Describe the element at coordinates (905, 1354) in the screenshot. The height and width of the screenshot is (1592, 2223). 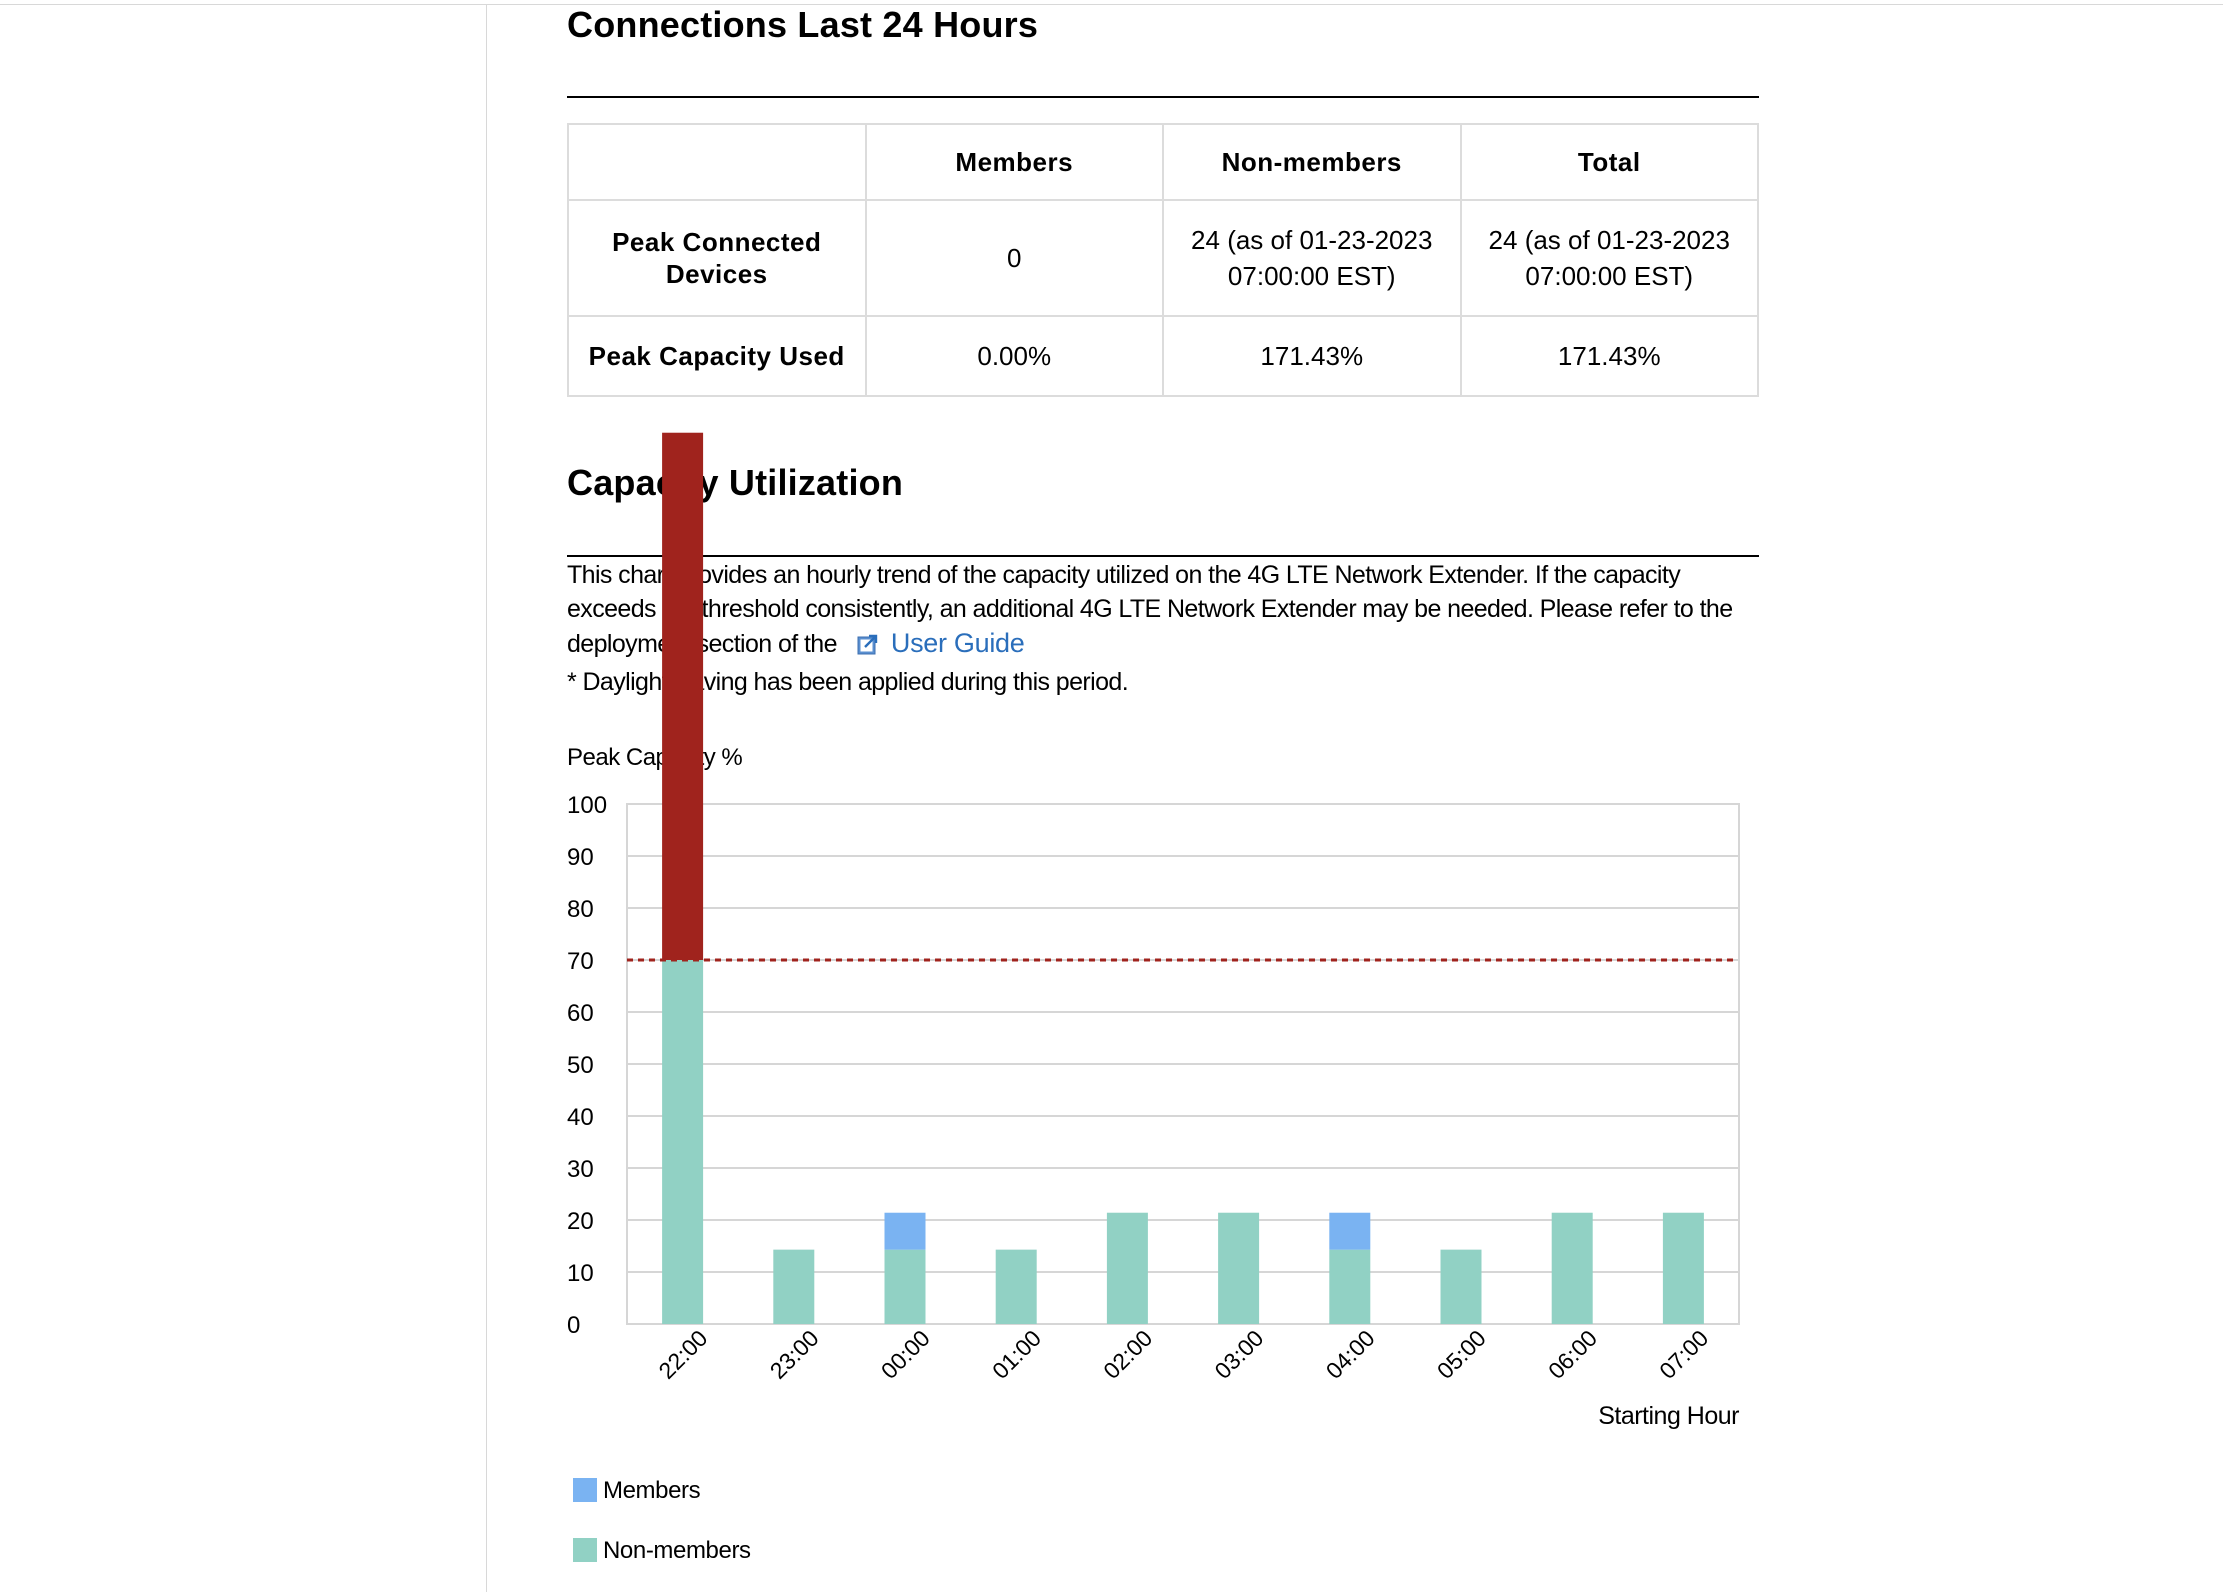
I see `x-tick-label: 00:00` at that location.